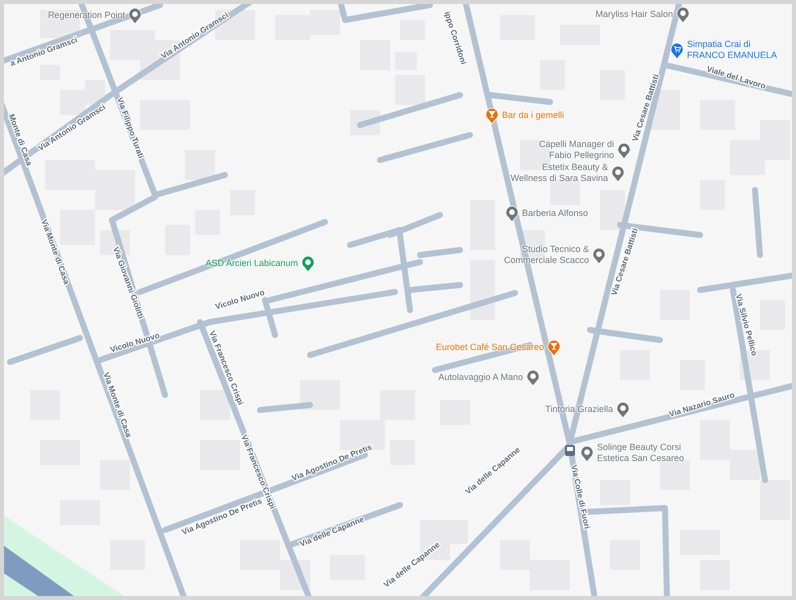 This screenshot has height=600, width=796. I want to click on place-label: Studio Tecnico & Commerciale Scacco, so click(546, 255).